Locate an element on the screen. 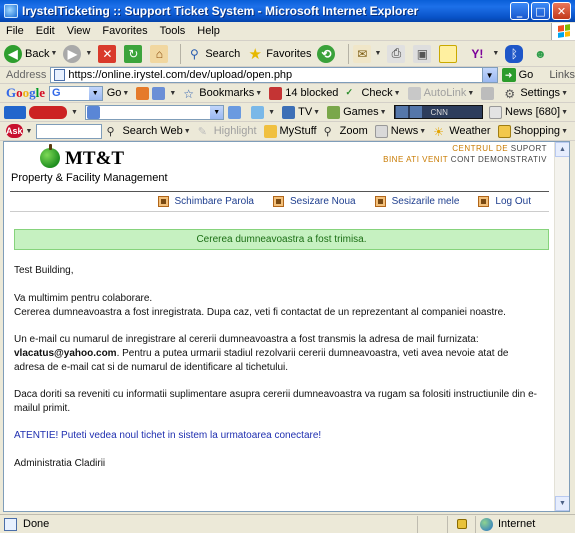 The image size is (575, 533). ask-highlight-button: ✎ Highlight is located at coordinates (227, 131).